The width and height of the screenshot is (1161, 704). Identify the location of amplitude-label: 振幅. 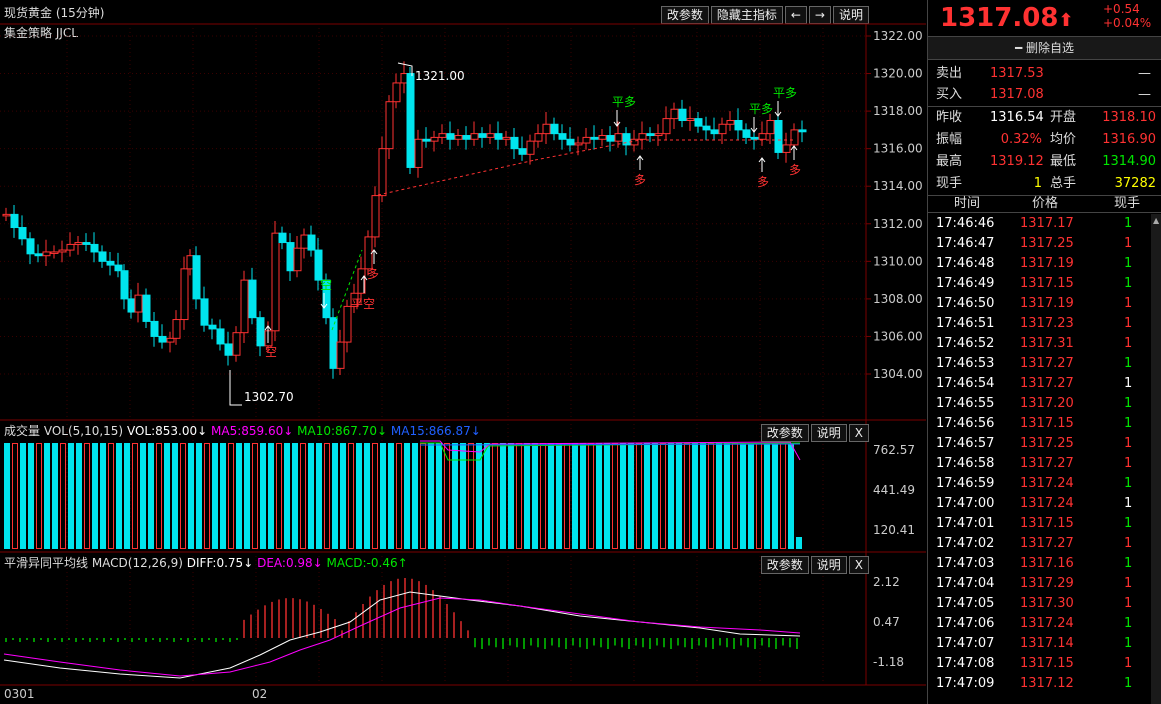
(949, 139).